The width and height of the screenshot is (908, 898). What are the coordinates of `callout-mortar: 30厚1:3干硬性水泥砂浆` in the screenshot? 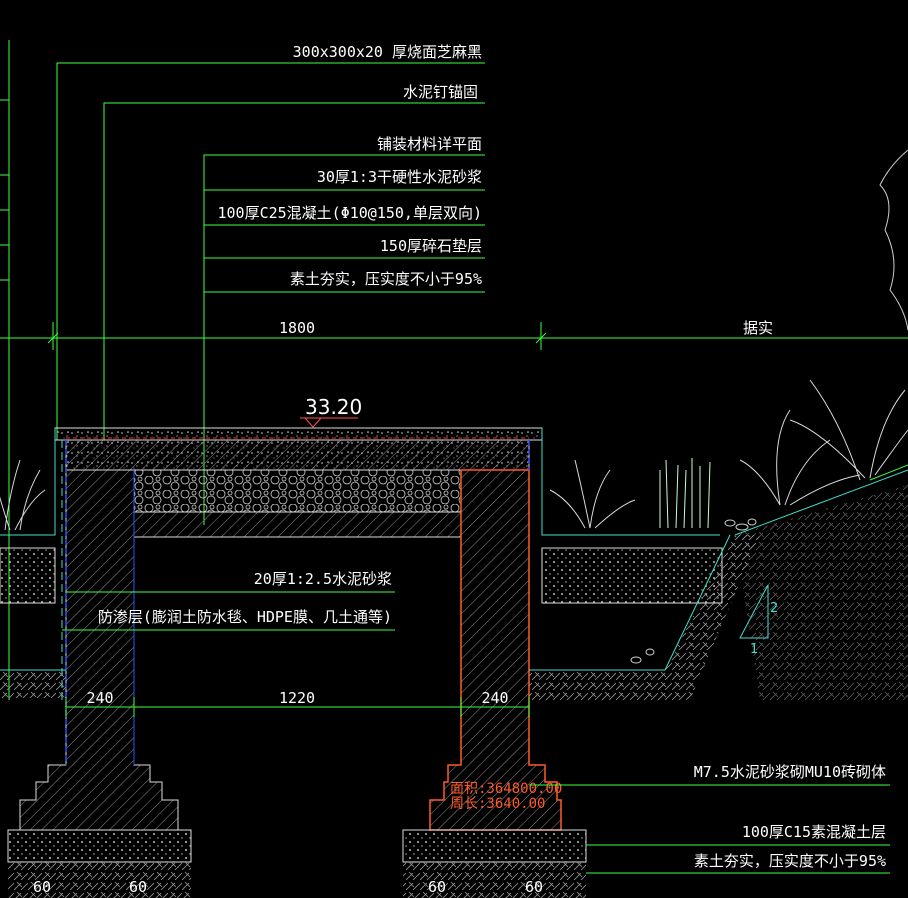 It's located at (399, 177).